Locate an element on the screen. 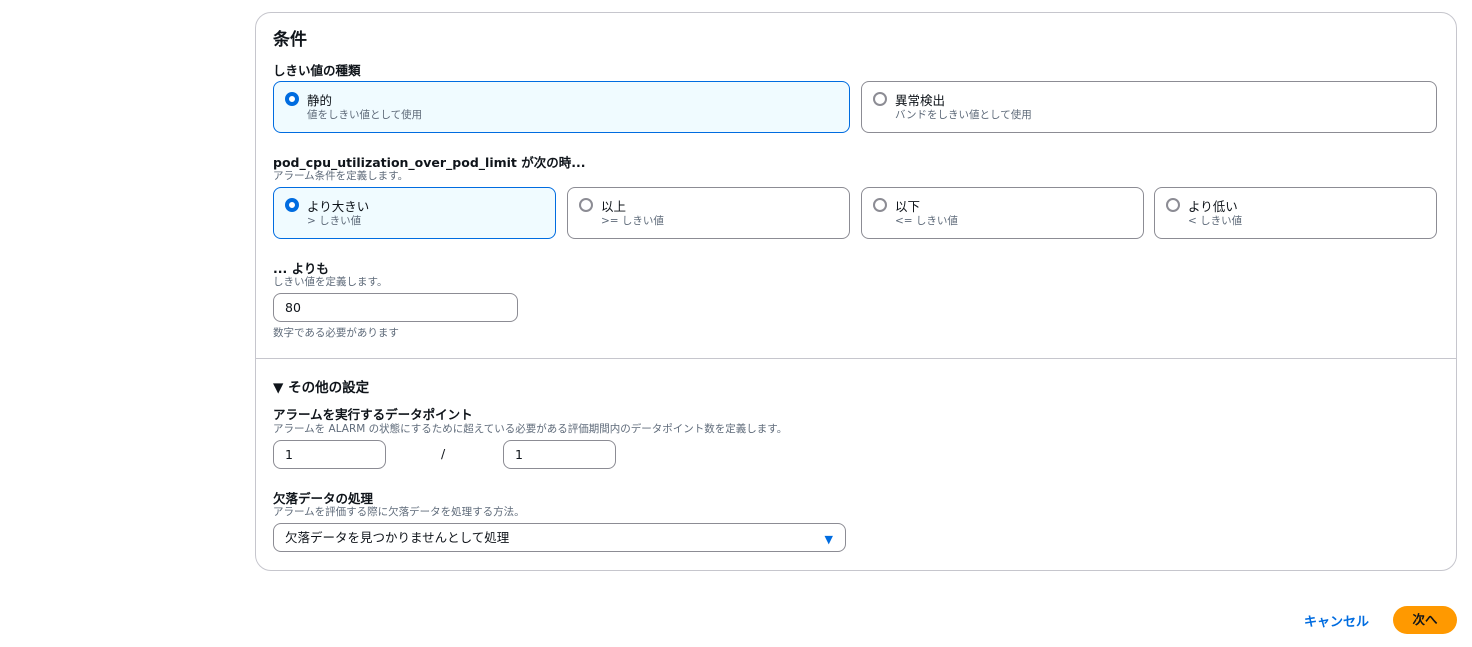 The height and width of the screenshot is (647, 1472). caret-down-icon: ▼ is located at coordinates (828, 539).